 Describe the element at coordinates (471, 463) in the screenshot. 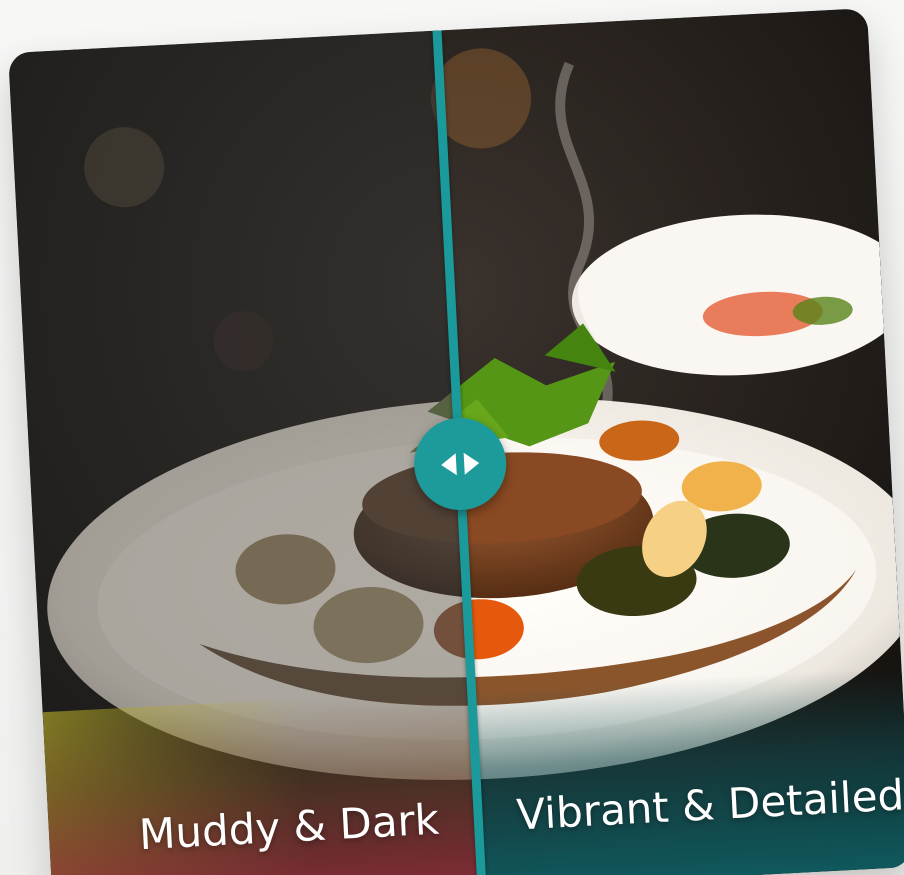

I see `chevron-right-icon` at that location.